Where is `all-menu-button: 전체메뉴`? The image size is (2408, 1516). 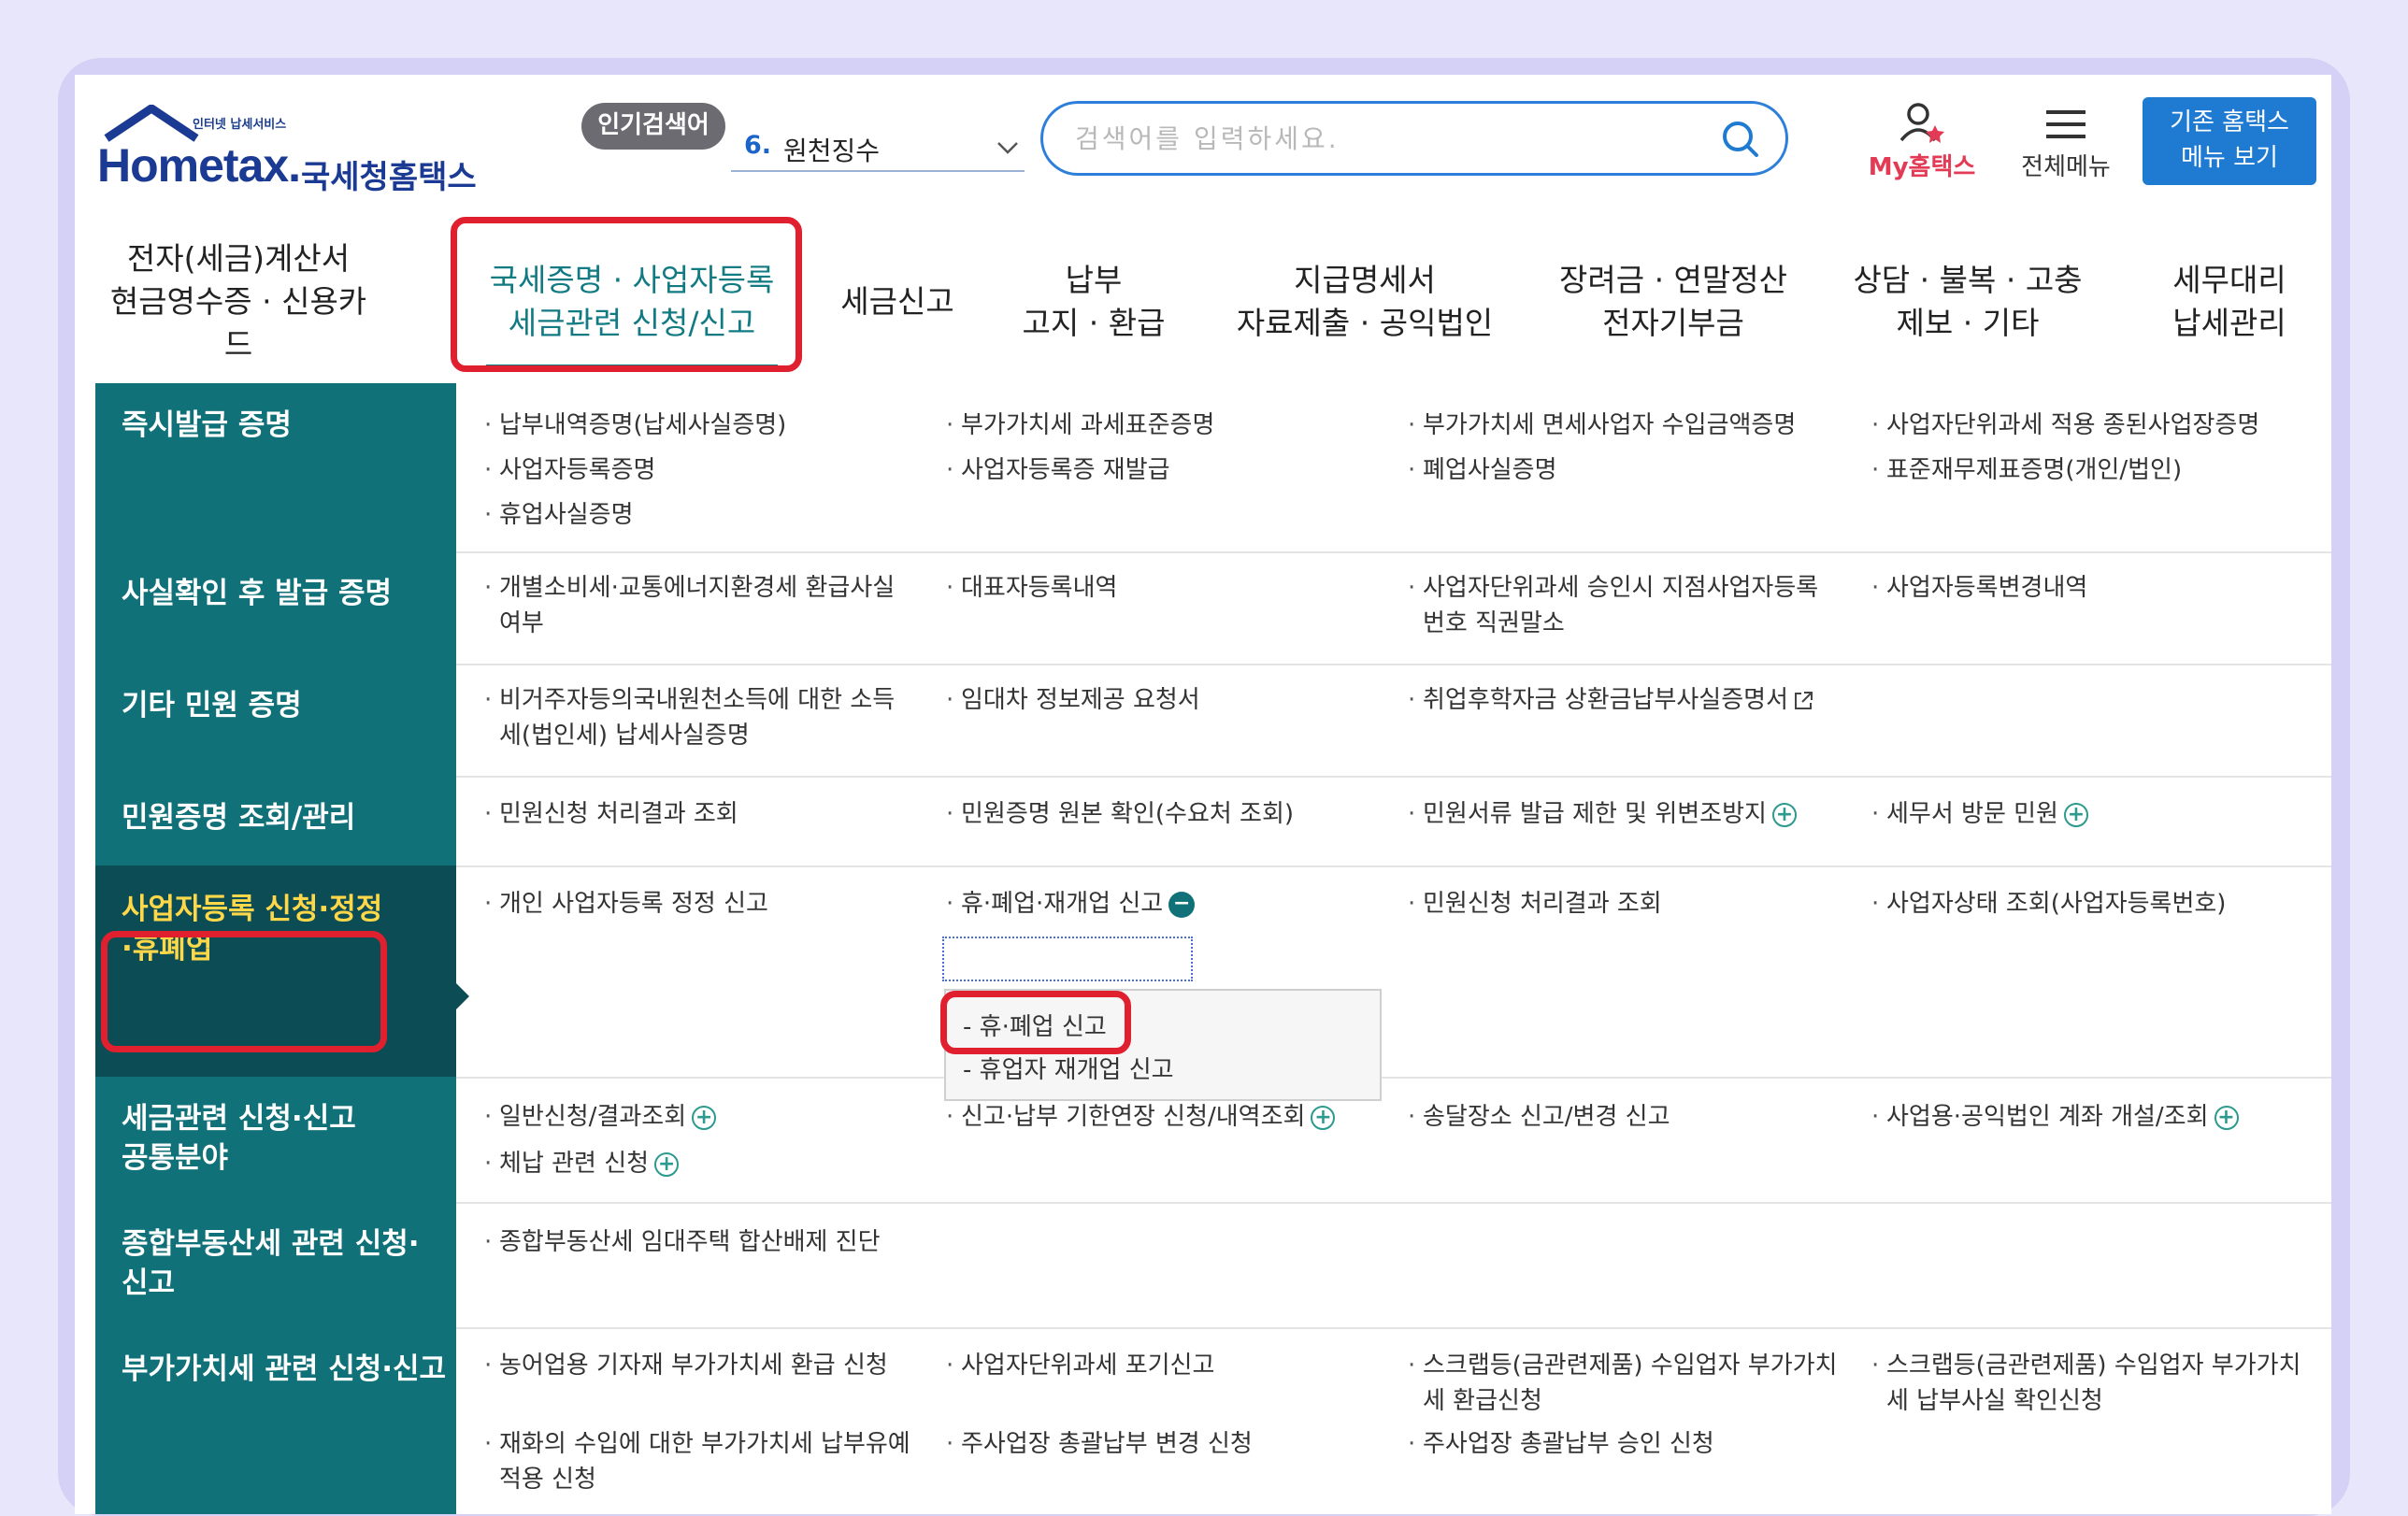 all-menu-button: 전체메뉴 is located at coordinates (2066, 141).